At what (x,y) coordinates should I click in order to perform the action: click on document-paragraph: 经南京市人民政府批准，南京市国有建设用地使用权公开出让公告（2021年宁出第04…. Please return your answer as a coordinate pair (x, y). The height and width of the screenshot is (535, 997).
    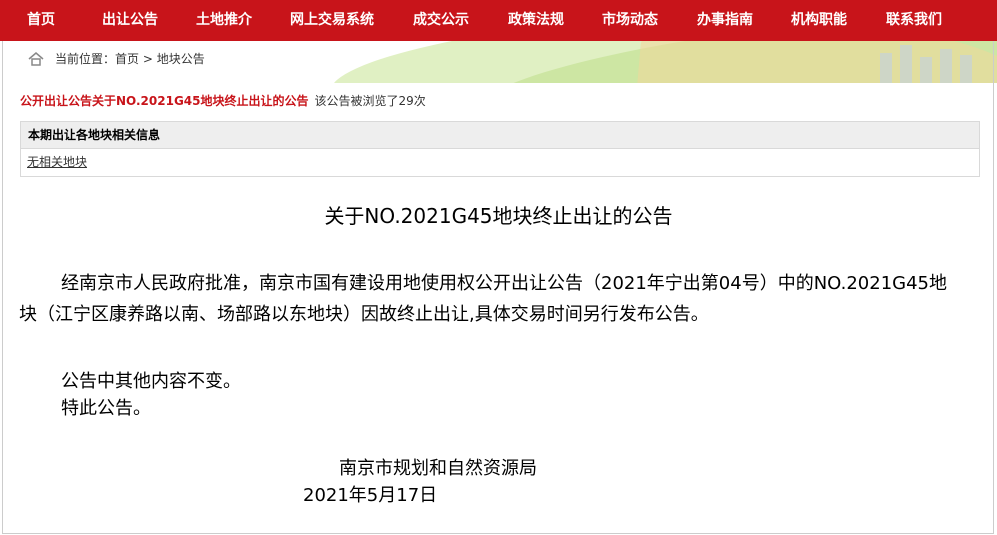
    Looking at the image, I should click on (483, 299).